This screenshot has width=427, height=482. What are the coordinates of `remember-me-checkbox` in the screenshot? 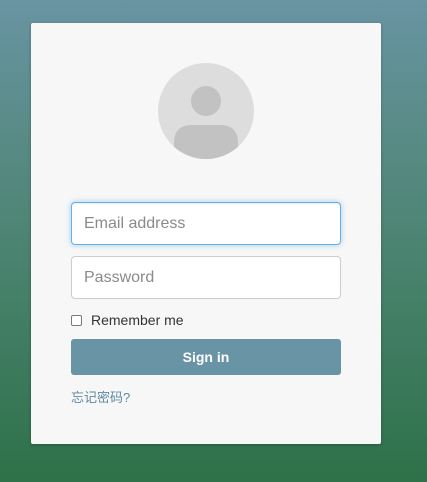 It's located at (76, 320).